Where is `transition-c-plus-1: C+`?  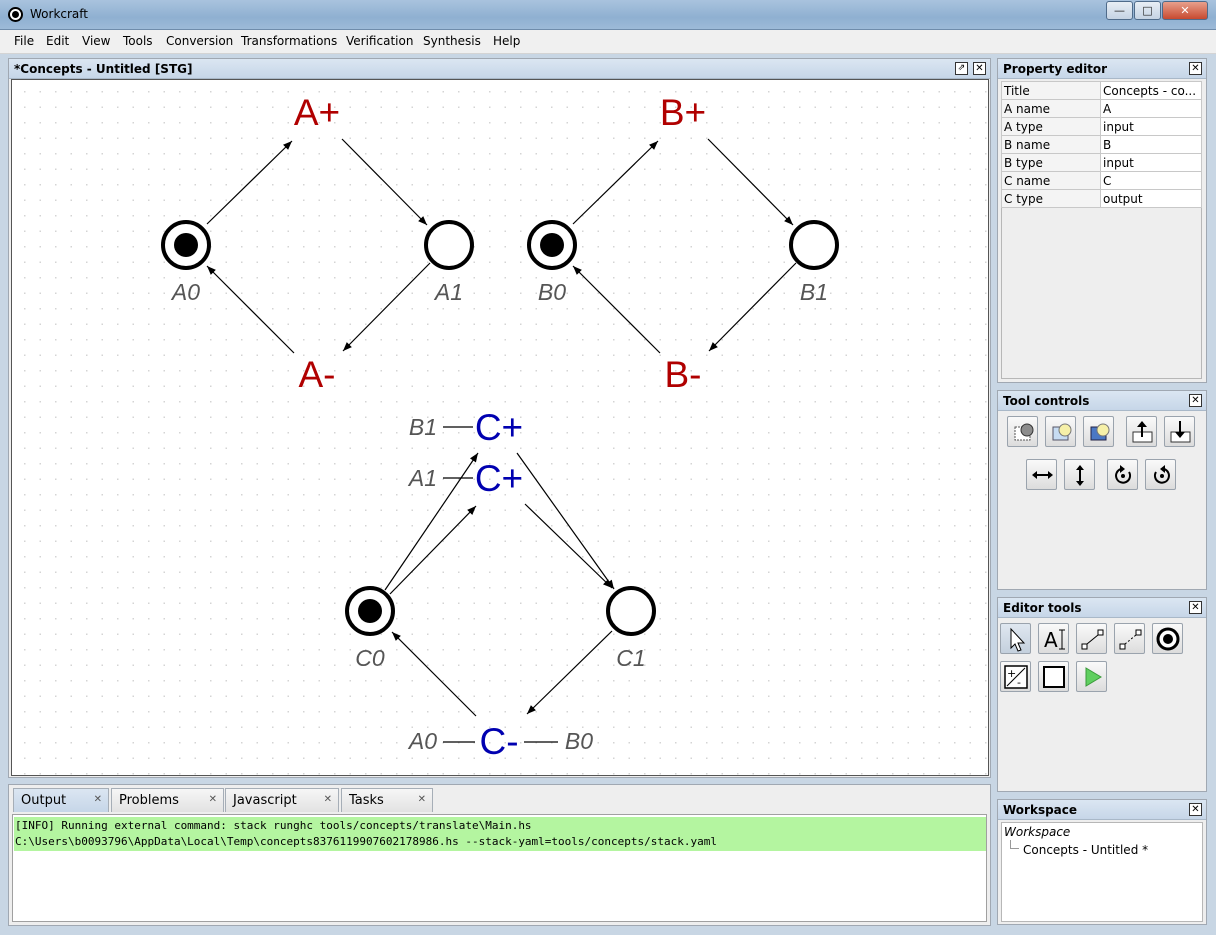 transition-c-plus-1: C+ is located at coordinates (499, 427).